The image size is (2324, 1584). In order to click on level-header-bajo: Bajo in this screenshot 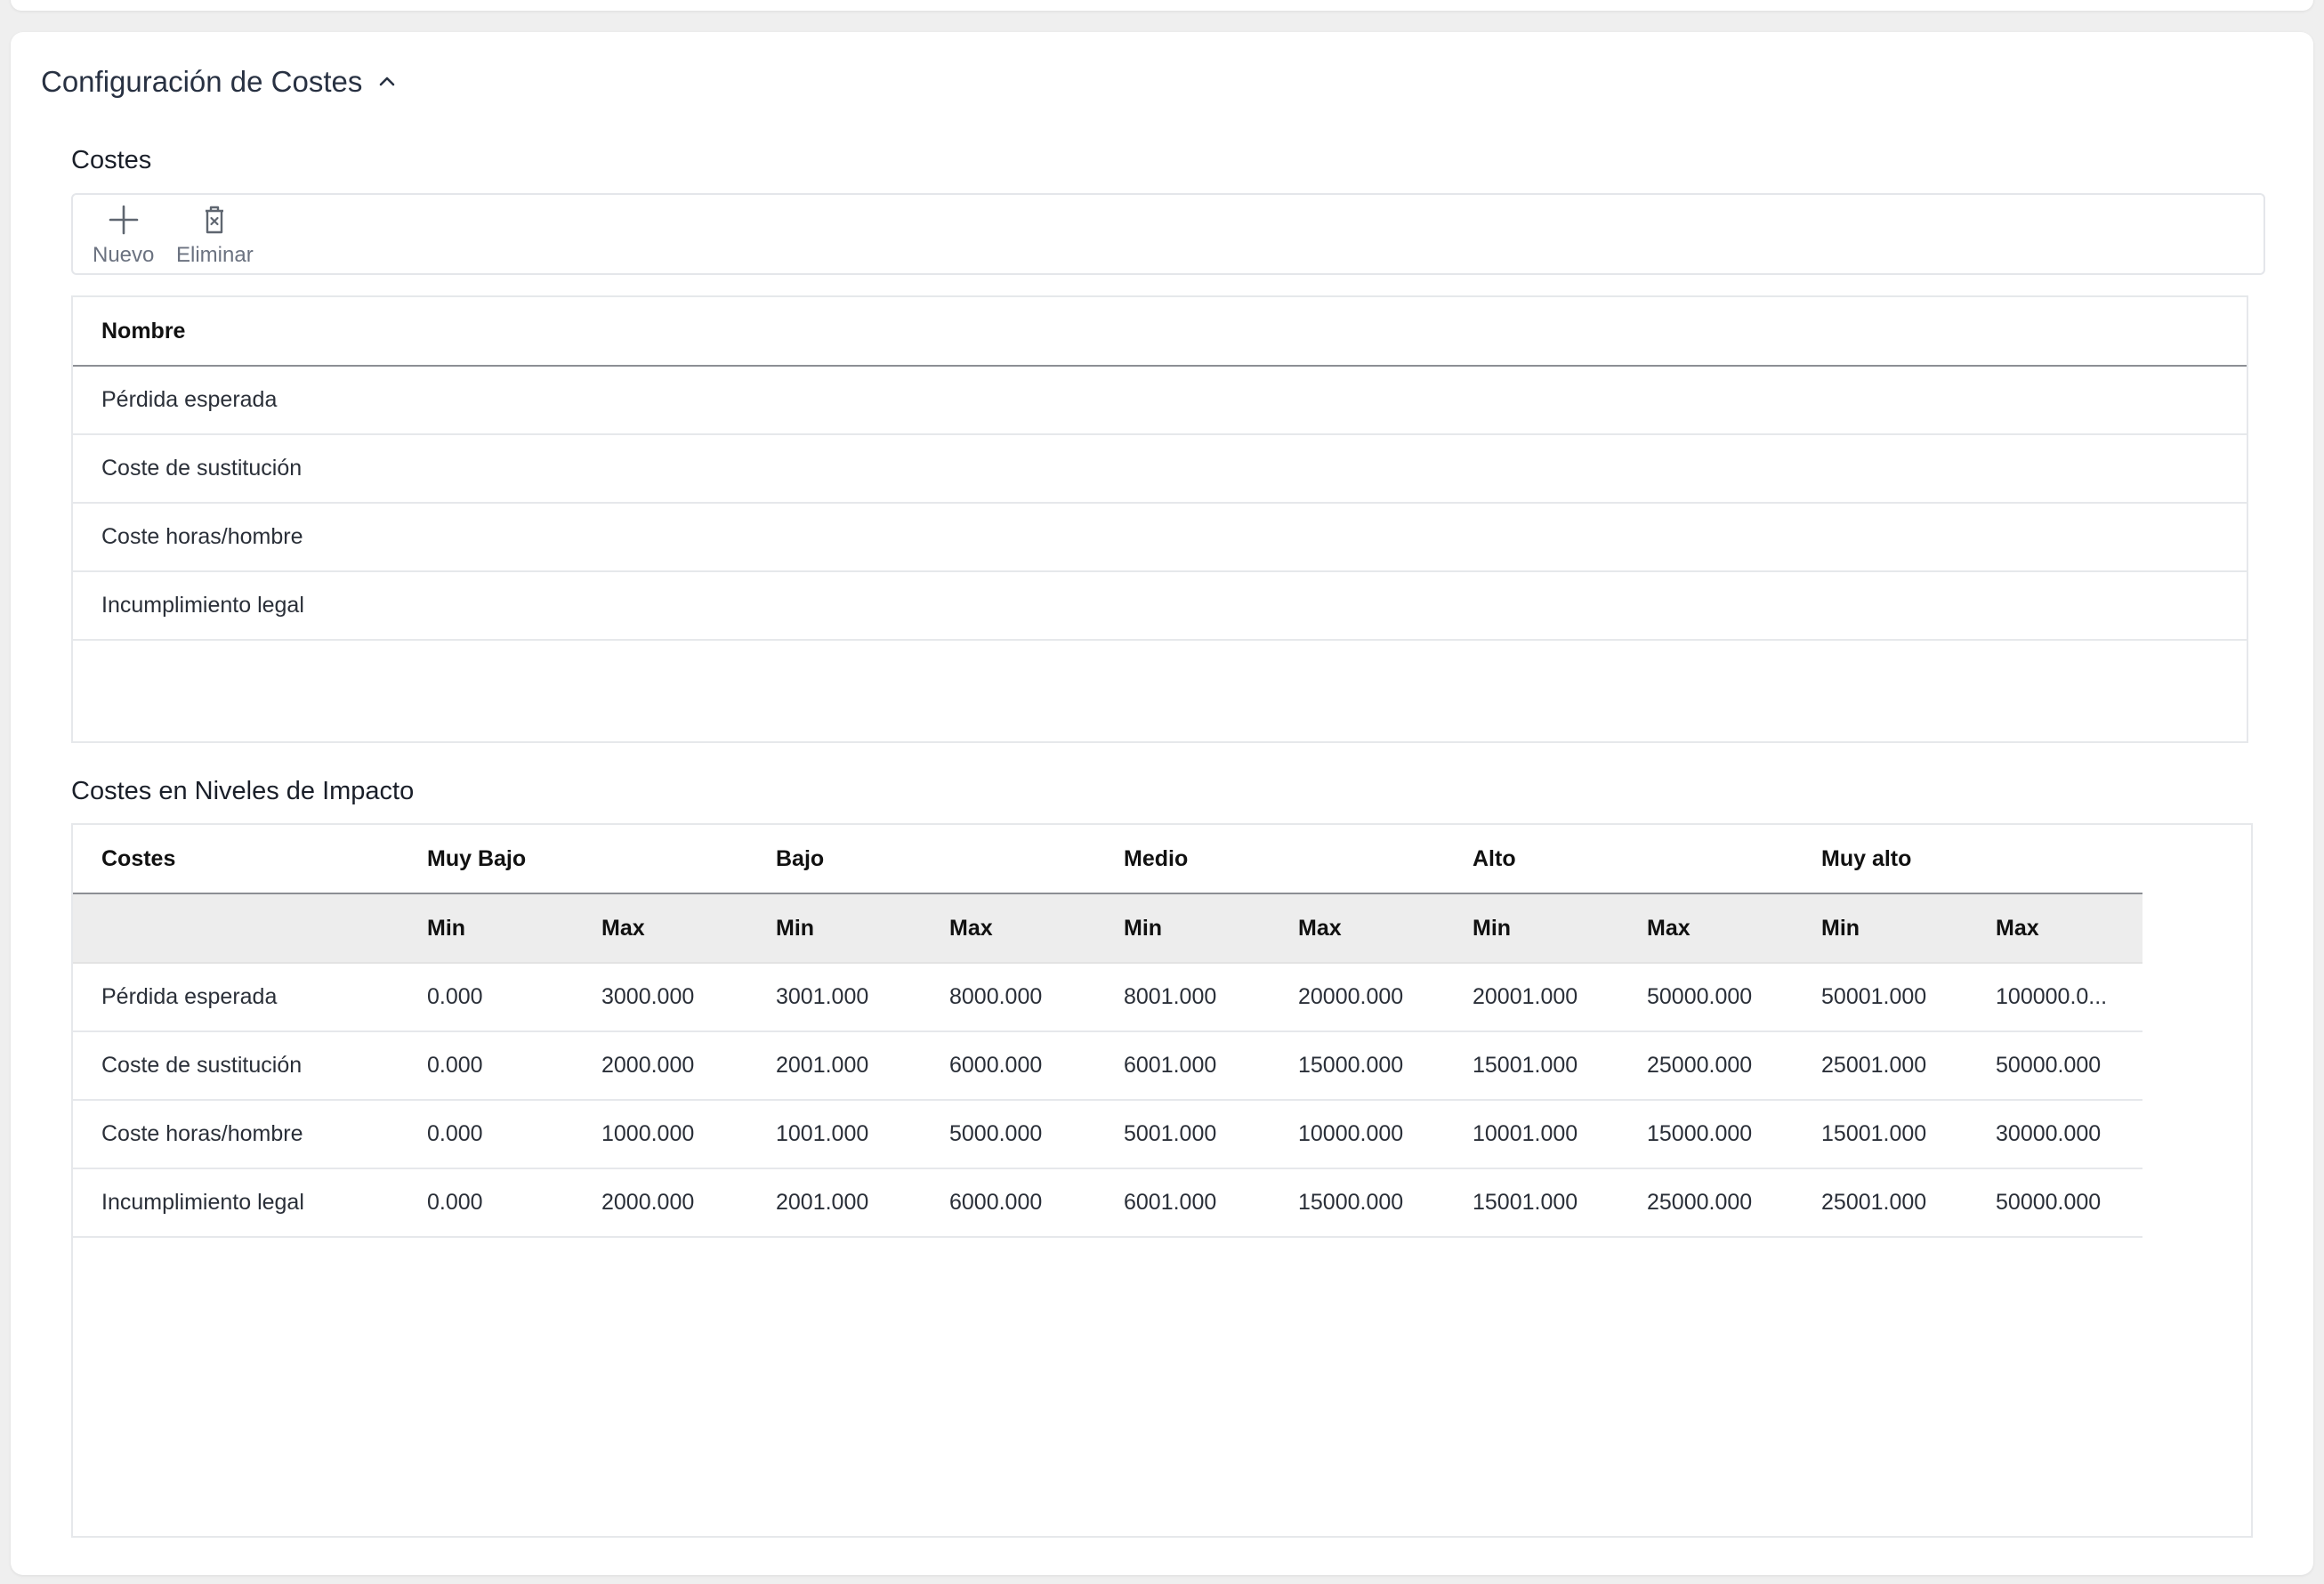, I will do `click(921, 860)`.